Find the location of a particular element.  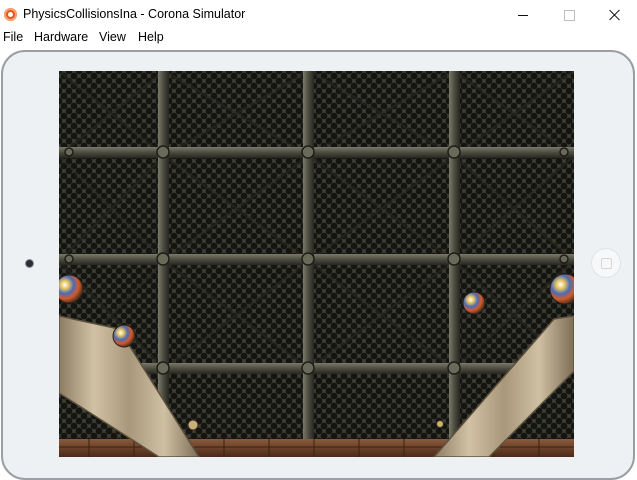

maximize-button is located at coordinates (569, 15).